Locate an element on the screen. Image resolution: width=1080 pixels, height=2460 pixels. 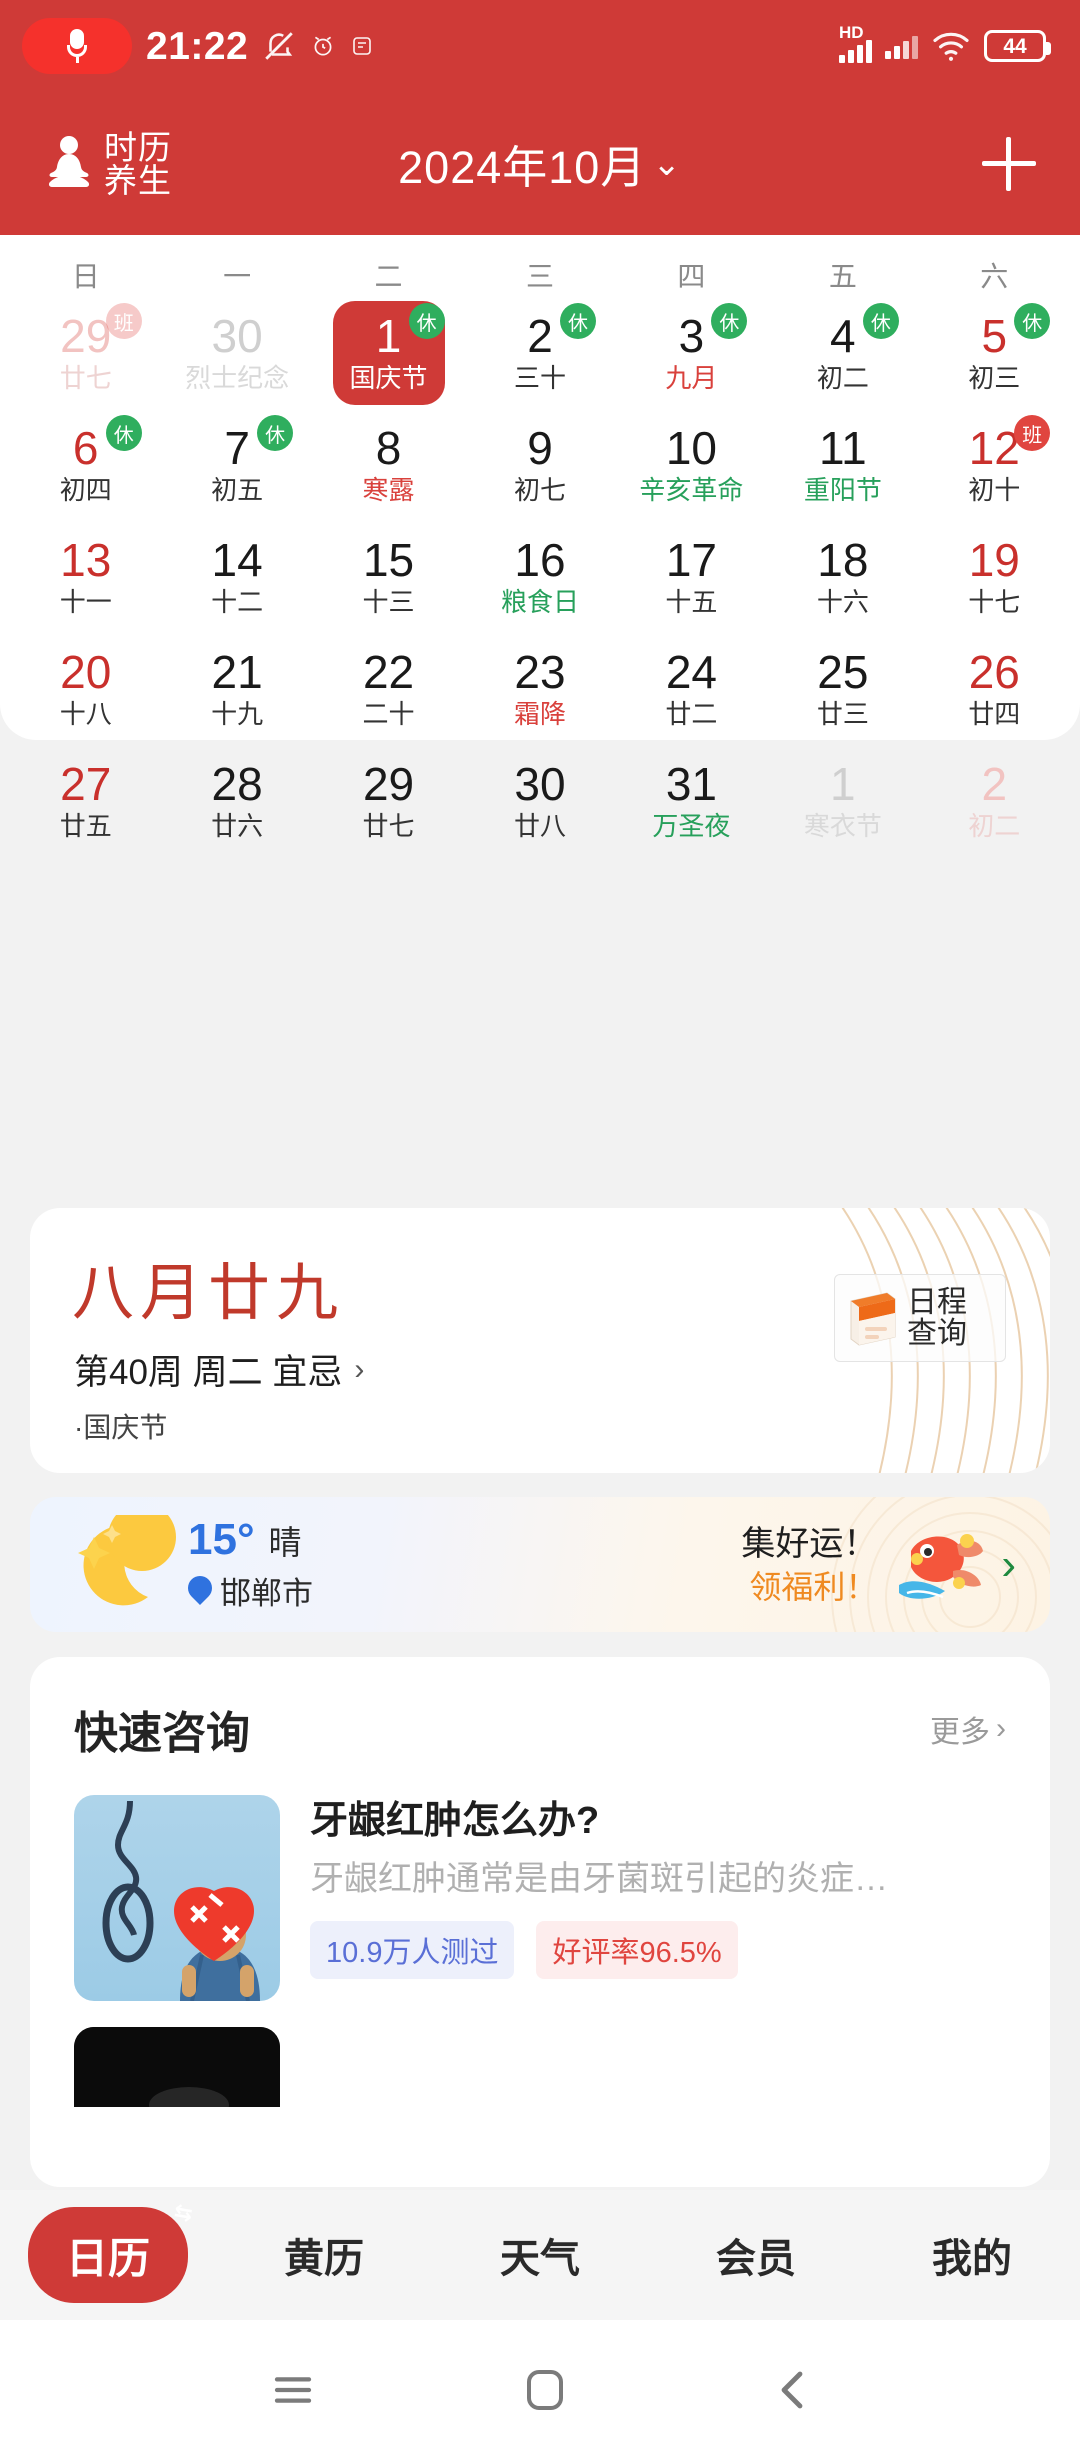
tab-almanac: 黄历 is located at coordinates (324, 2255).